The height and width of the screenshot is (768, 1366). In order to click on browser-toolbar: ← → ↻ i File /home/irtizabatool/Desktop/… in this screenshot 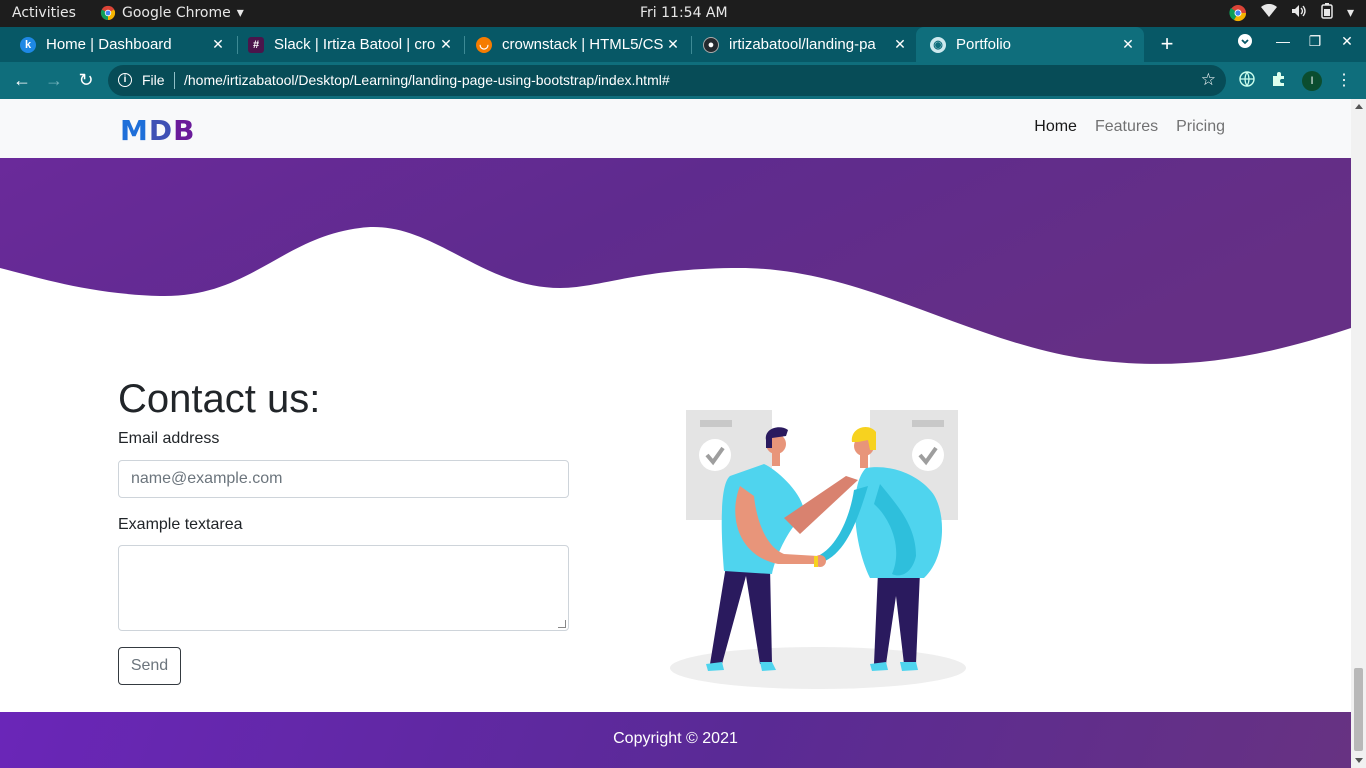, I will do `click(683, 80)`.